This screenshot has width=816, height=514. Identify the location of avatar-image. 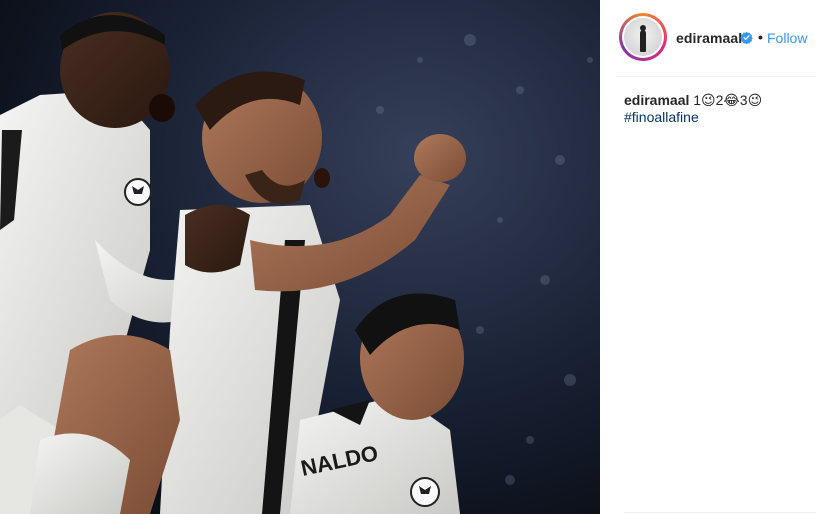
(643, 37).